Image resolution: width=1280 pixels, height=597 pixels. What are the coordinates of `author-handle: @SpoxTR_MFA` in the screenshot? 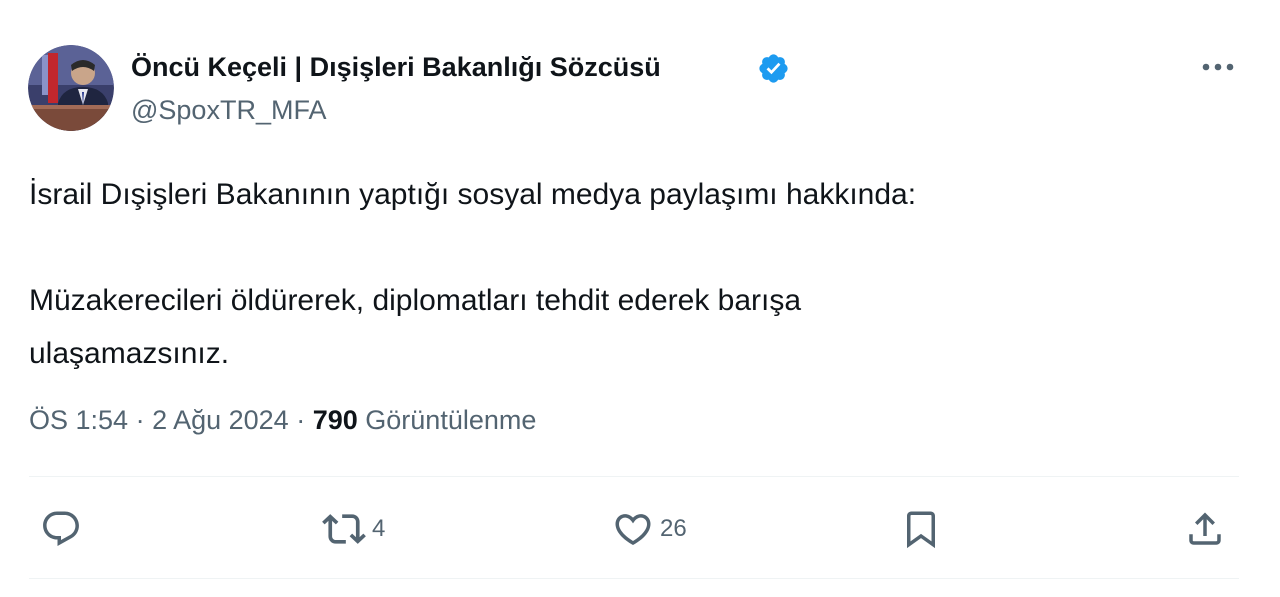 It's located at (228, 110).